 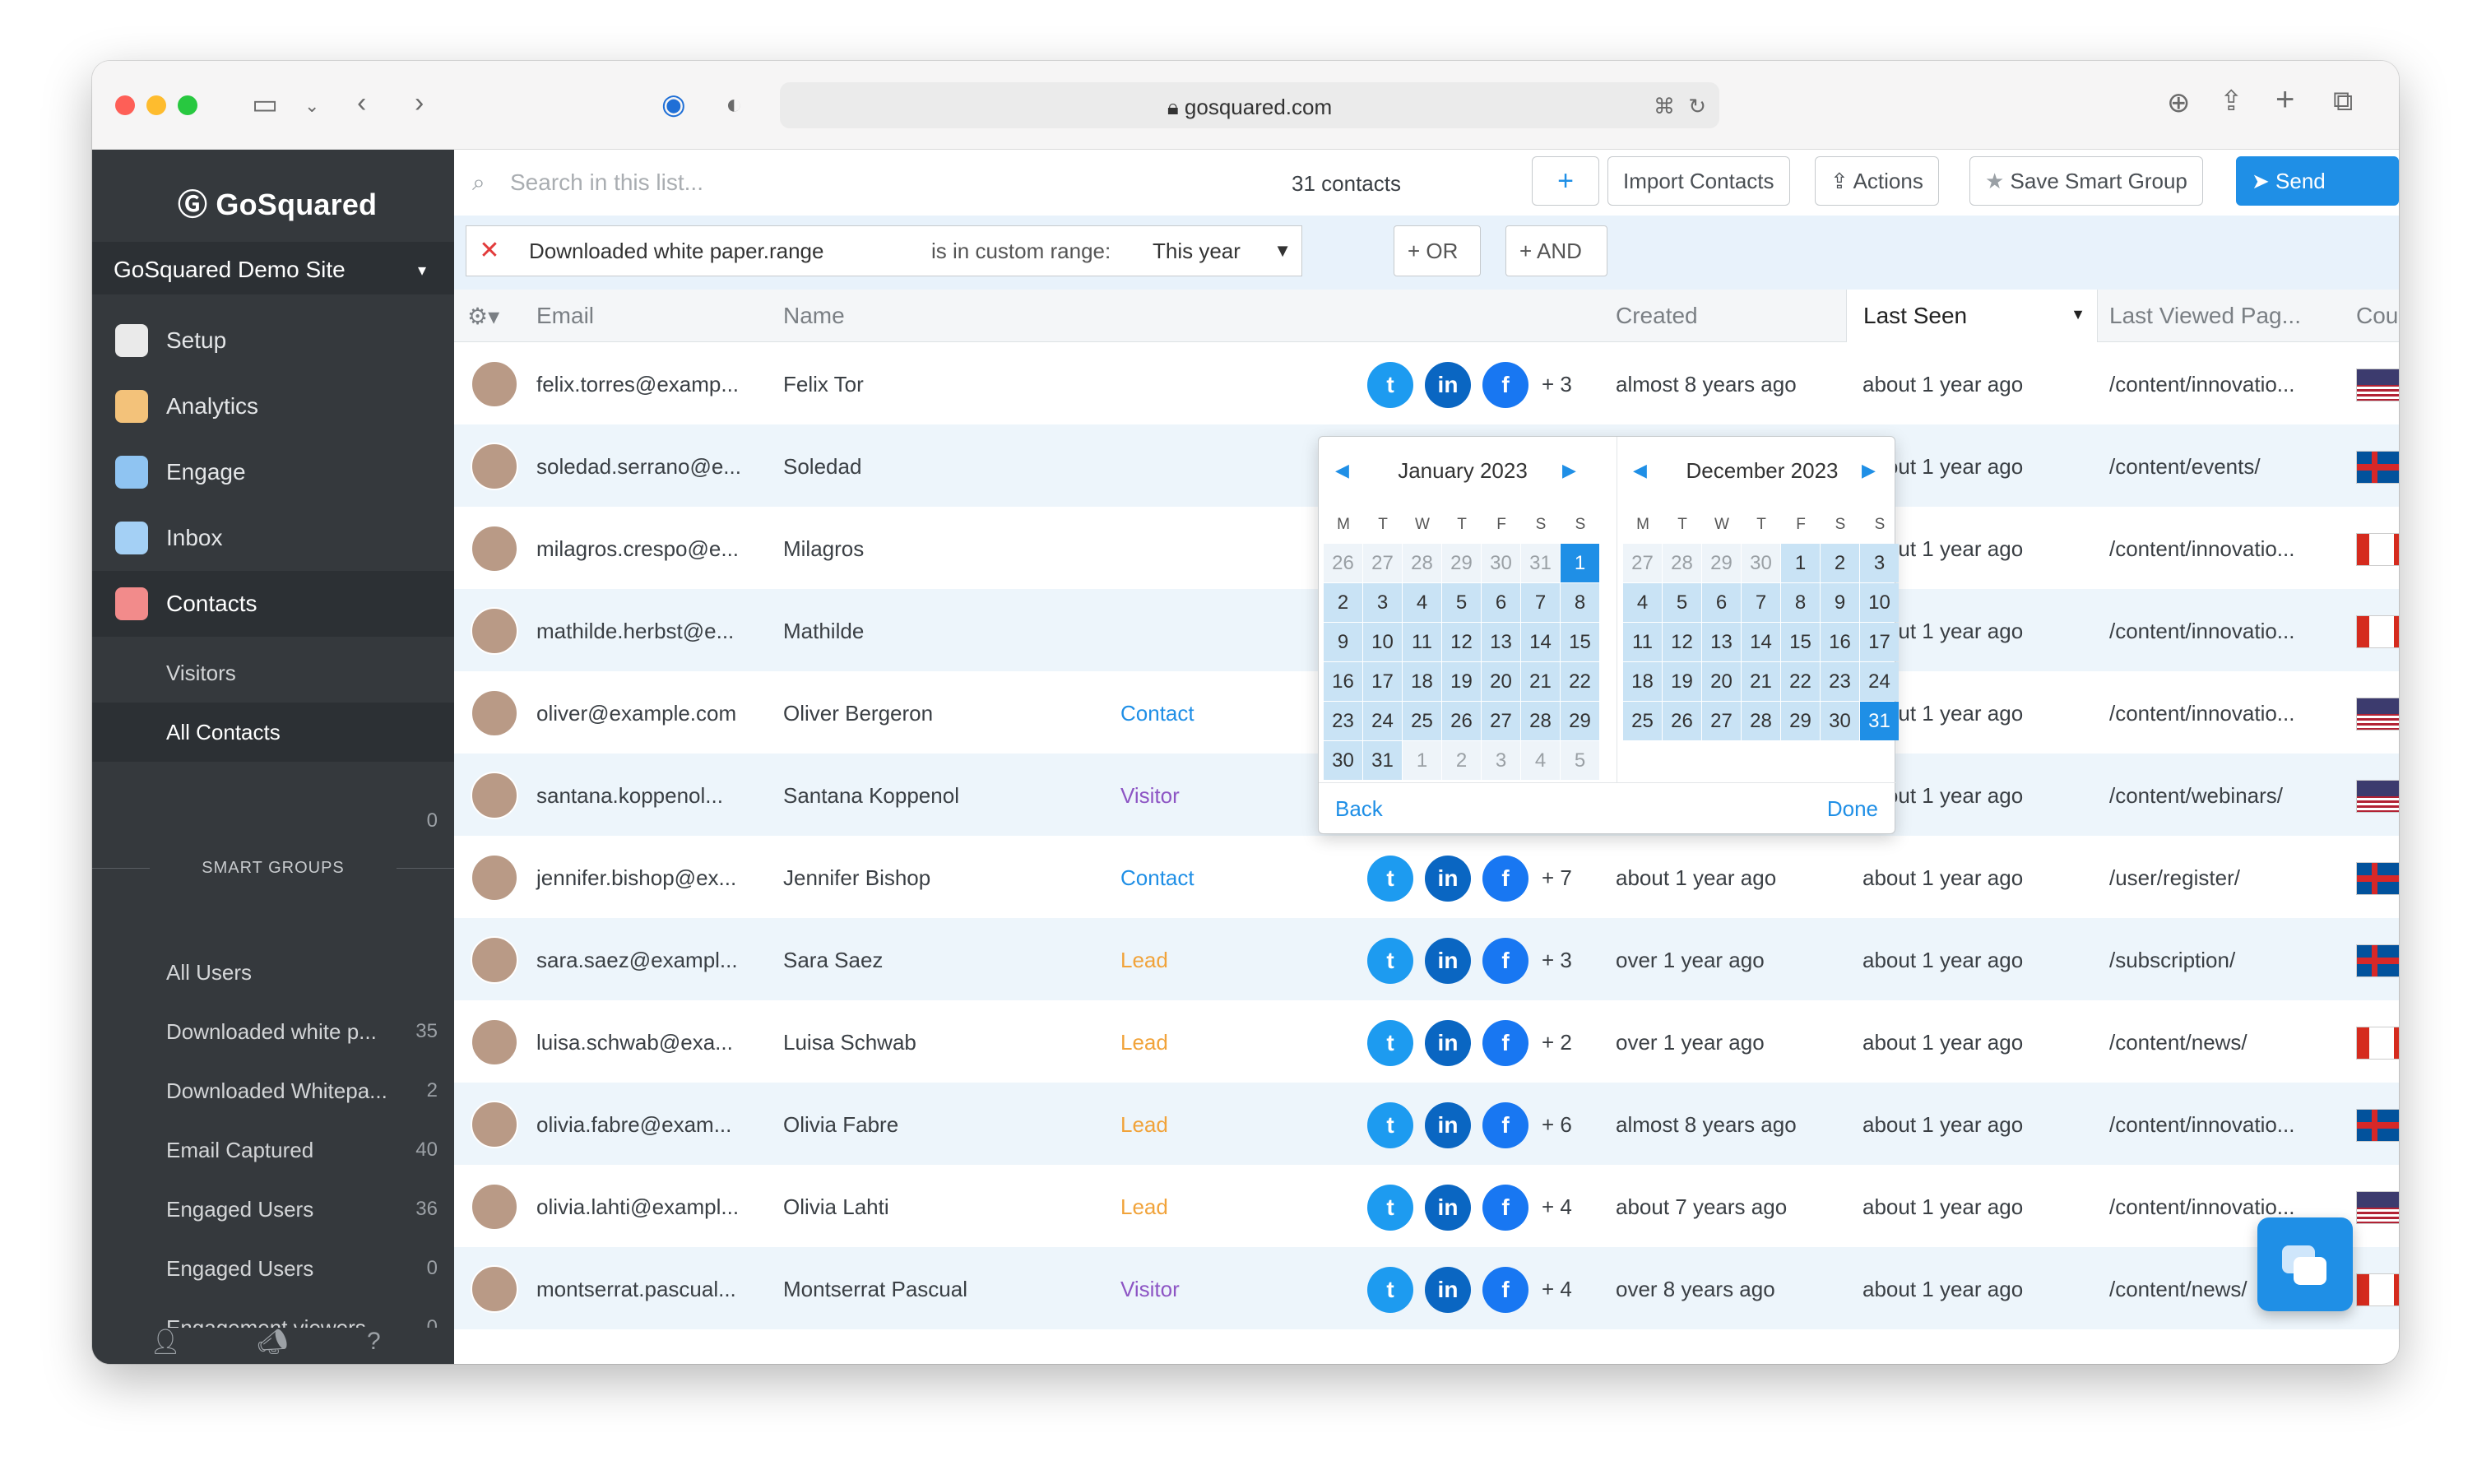 I want to click on settings-gear-icon: ⚙▾, so click(x=483, y=316).